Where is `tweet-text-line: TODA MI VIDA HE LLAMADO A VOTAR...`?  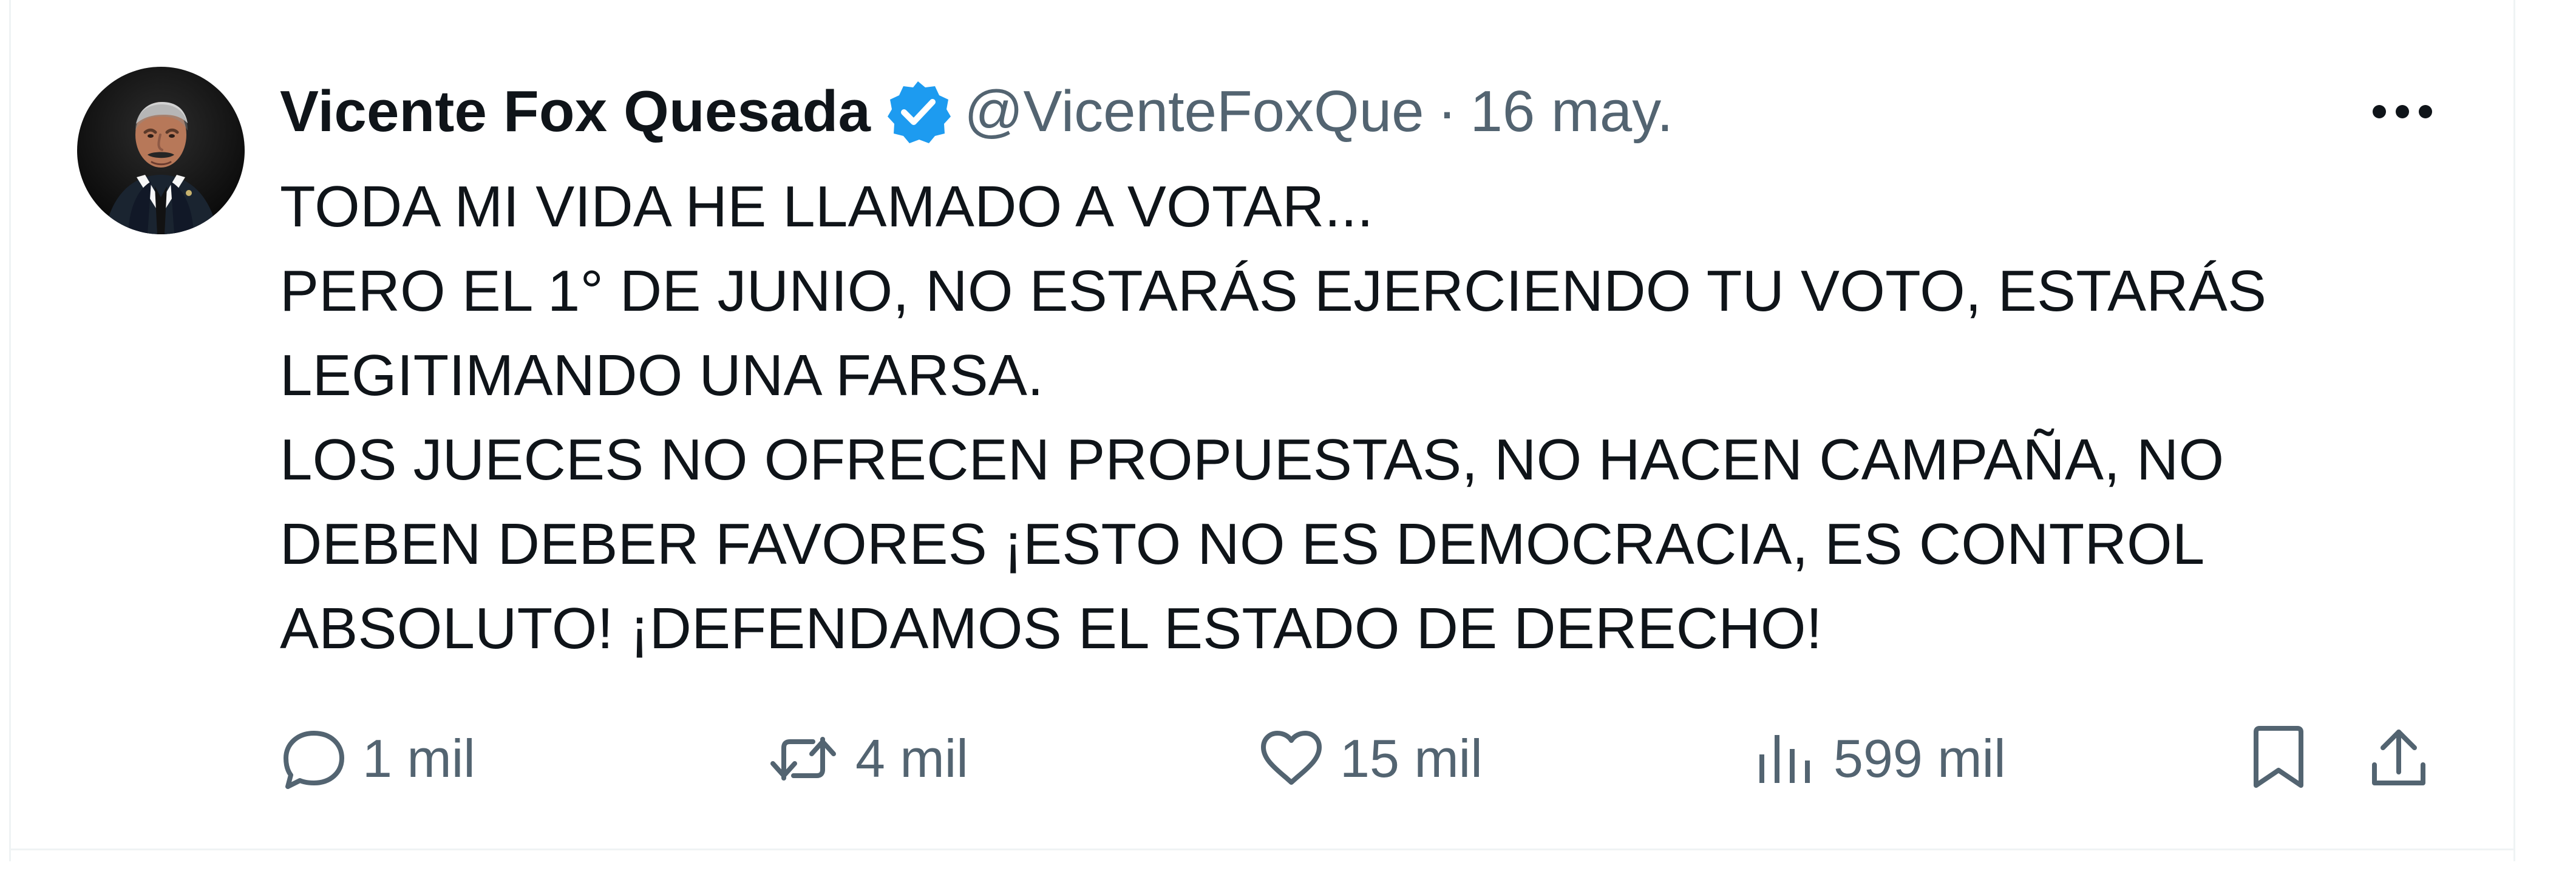
tweet-text-line: TODA MI VIDA HE LLAMADO A VOTAR... is located at coordinates (827, 206).